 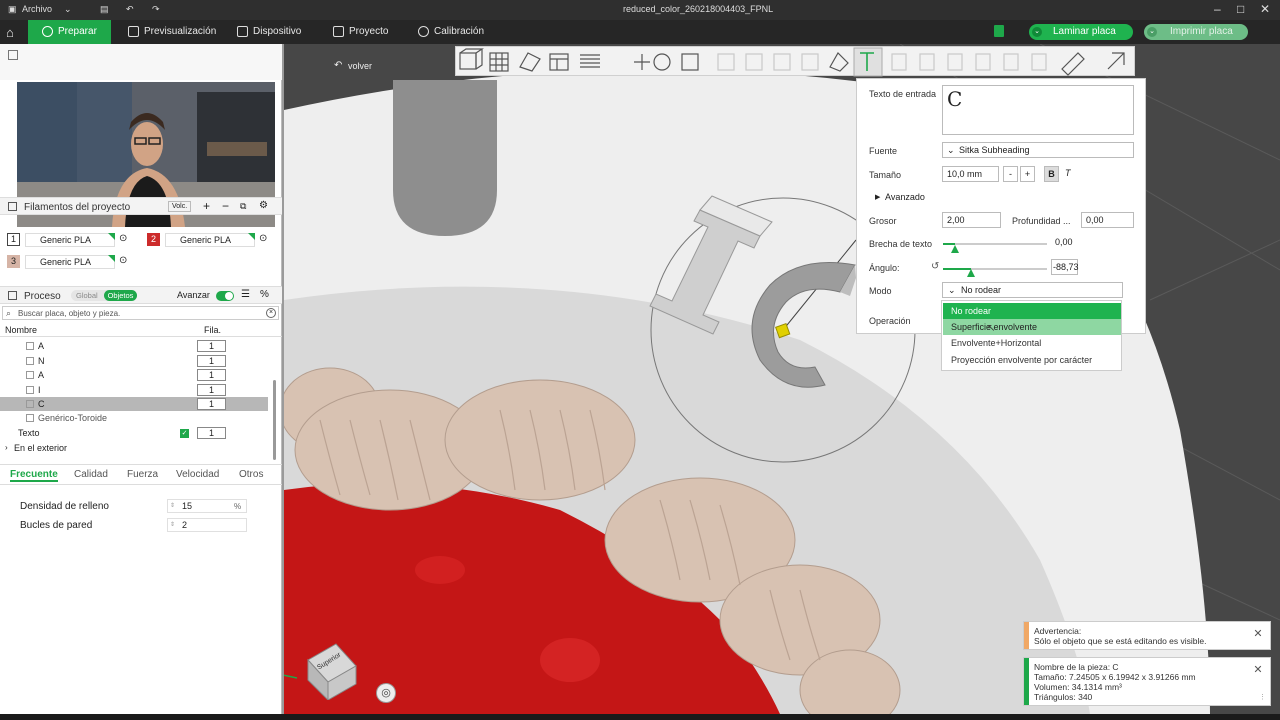 I want to click on plate-icon, so click(x=999, y=31).